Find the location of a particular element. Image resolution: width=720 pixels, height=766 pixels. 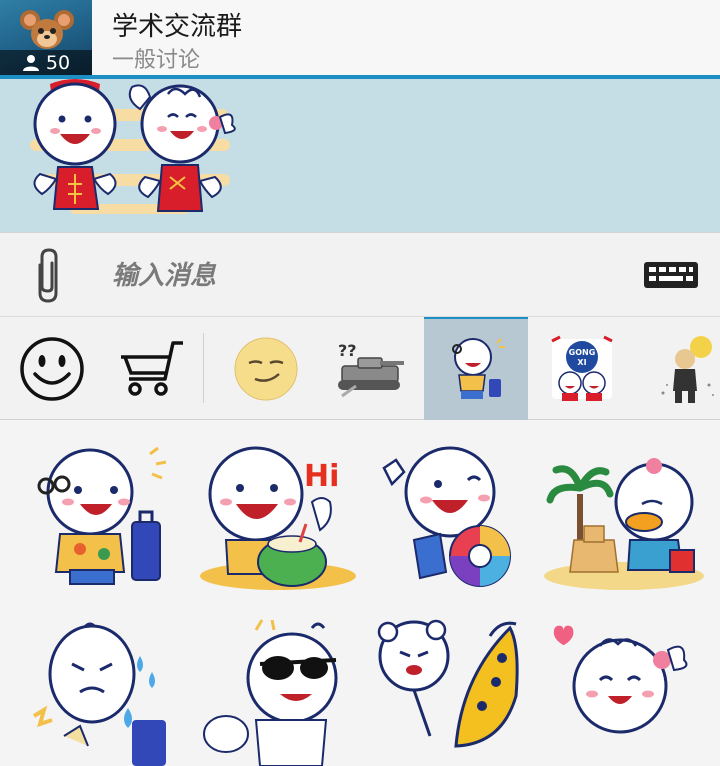

tray-pack-smirk is located at coordinates (266, 369).